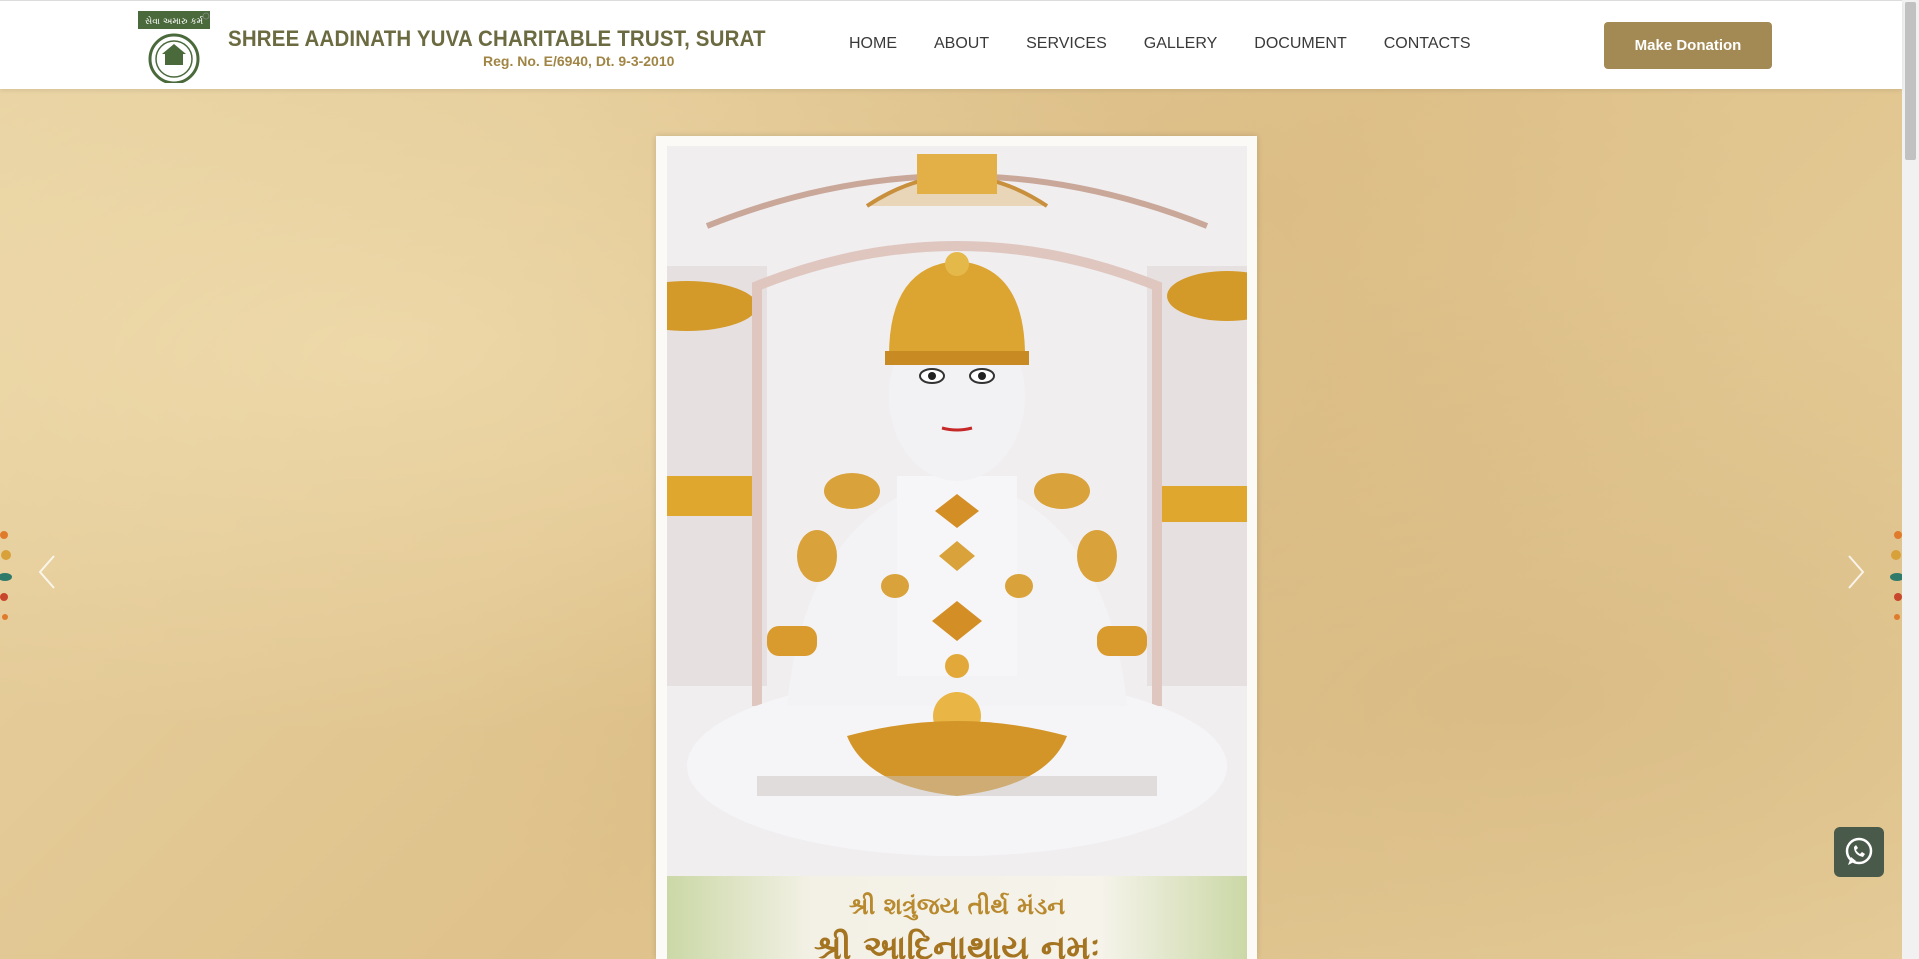 The image size is (1919, 959). What do you see at coordinates (7, 580) in the screenshot?
I see `left-decoration-icon` at bounding box center [7, 580].